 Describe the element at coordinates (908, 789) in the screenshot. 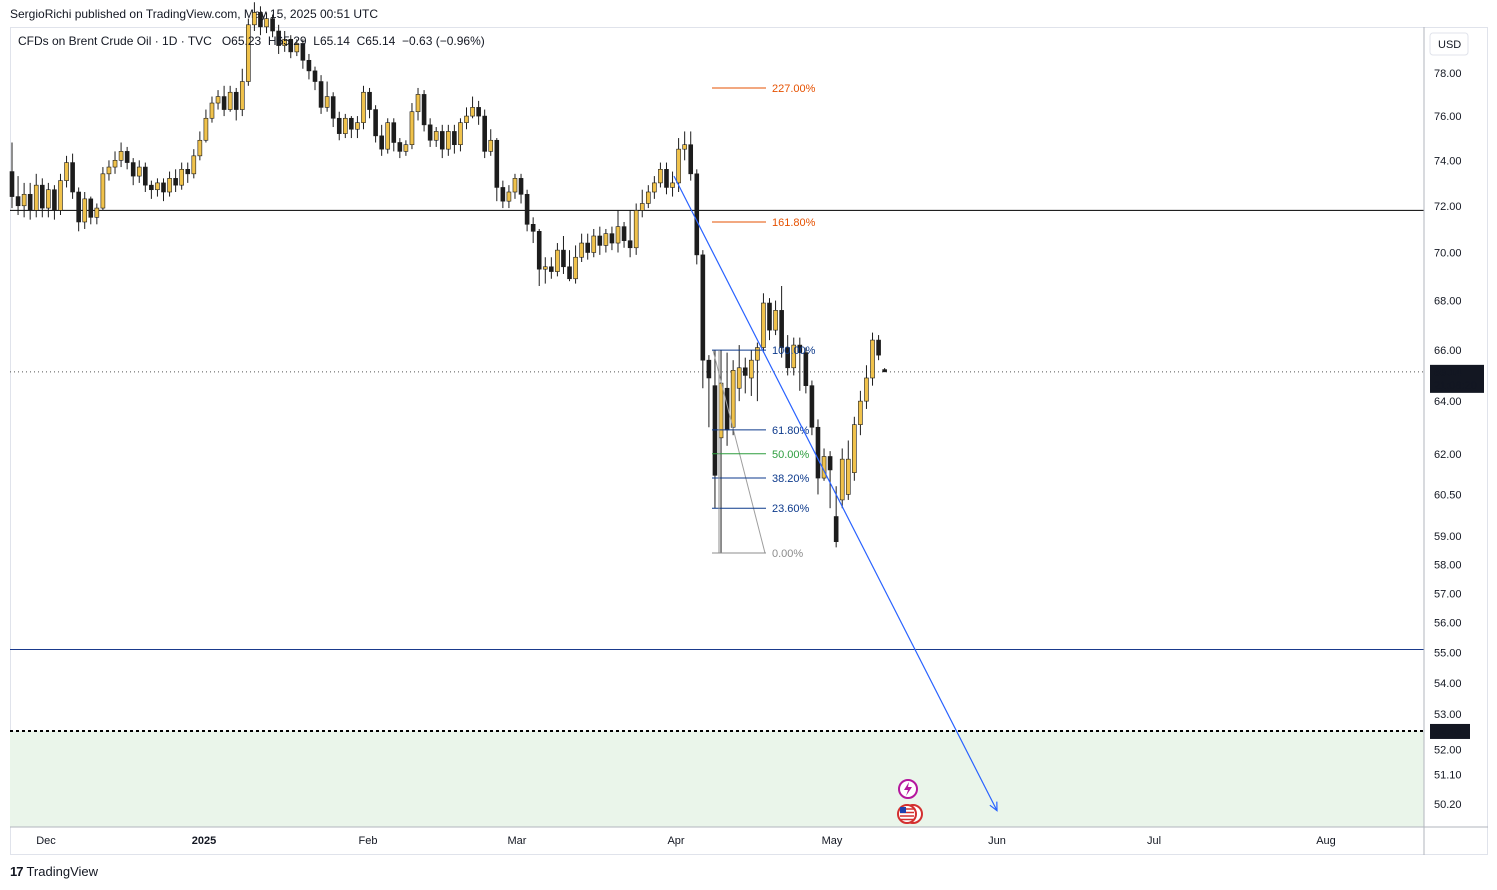

I see `lightning-event-icon` at that location.